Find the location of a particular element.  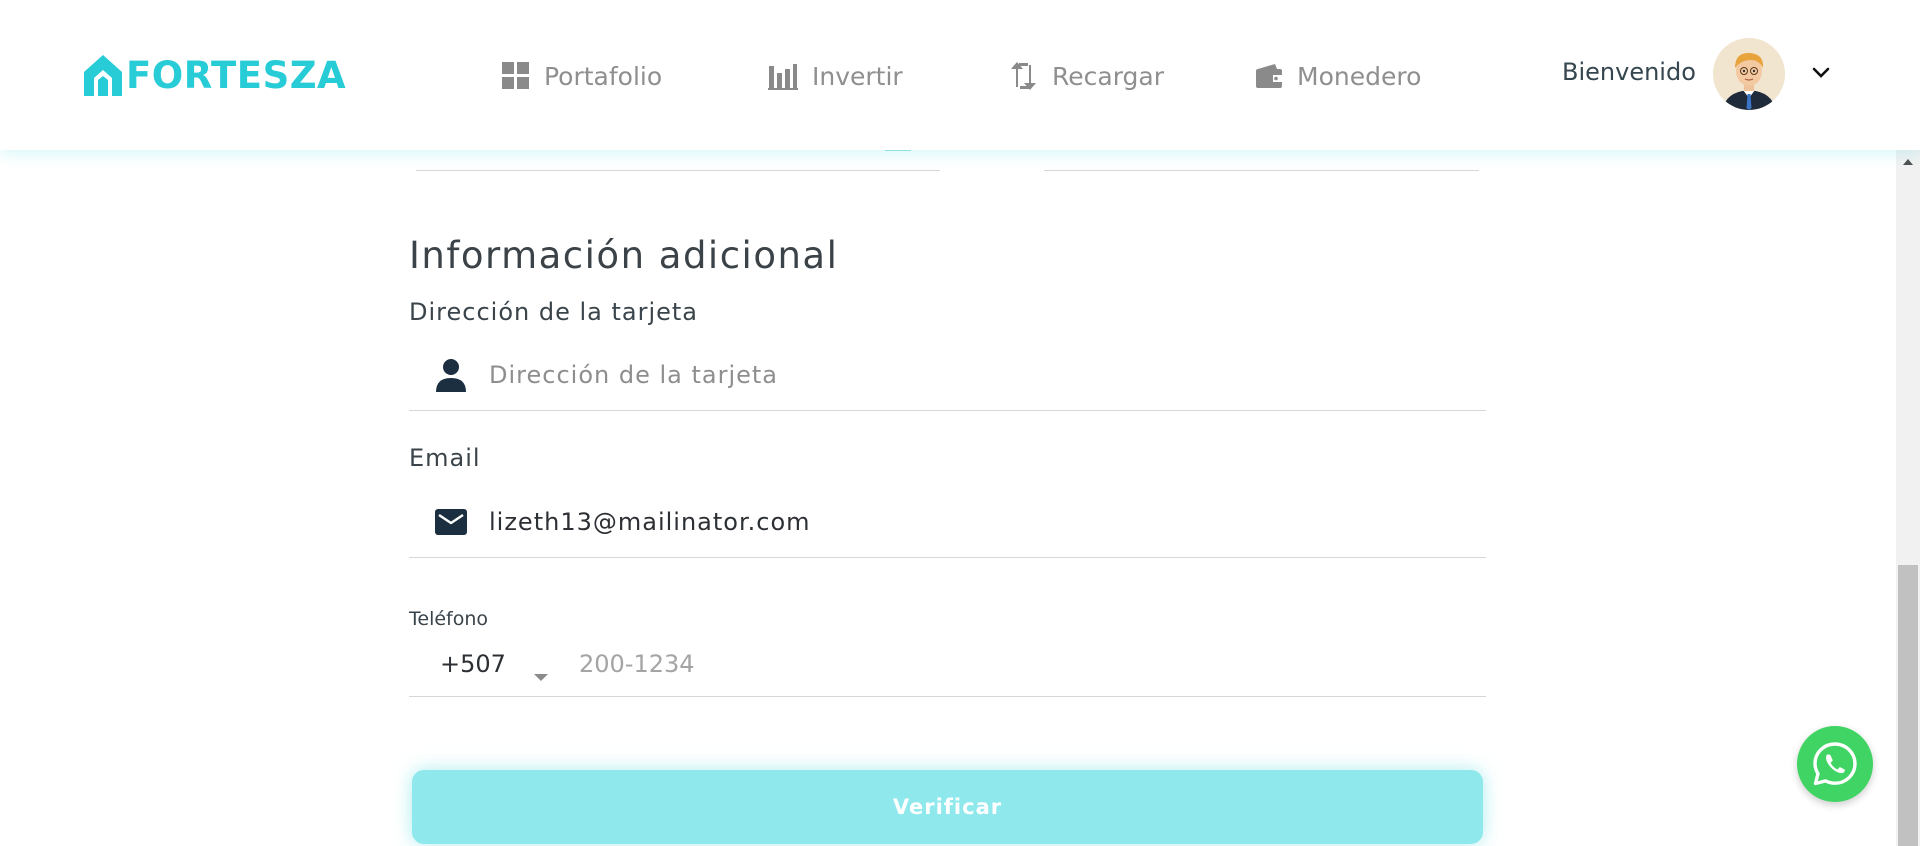

nav-portafolio: Portafolio is located at coordinates (582, 76).